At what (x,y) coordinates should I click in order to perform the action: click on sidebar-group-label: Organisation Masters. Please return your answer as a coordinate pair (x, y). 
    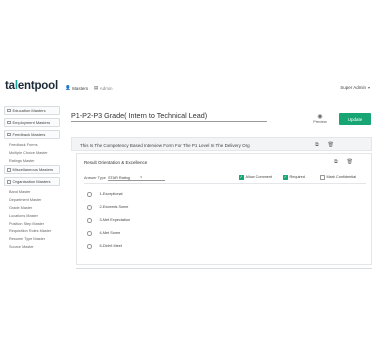
    Looking at the image, I should click on (31, 182).